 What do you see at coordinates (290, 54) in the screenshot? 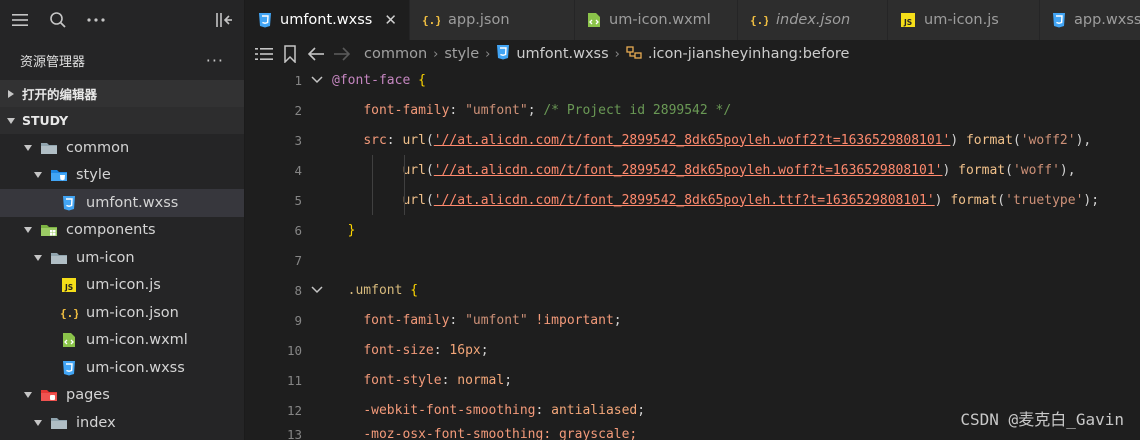
I see `bookmark-icon` at bounding box center [290, 54].